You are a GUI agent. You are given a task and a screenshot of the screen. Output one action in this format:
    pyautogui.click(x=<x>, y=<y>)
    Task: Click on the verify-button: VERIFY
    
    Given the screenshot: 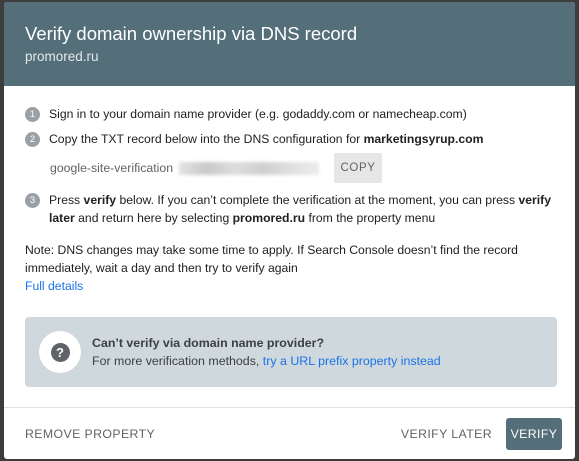 What is the action you would take?
    pyautogui.click(x=534, y=433)
    